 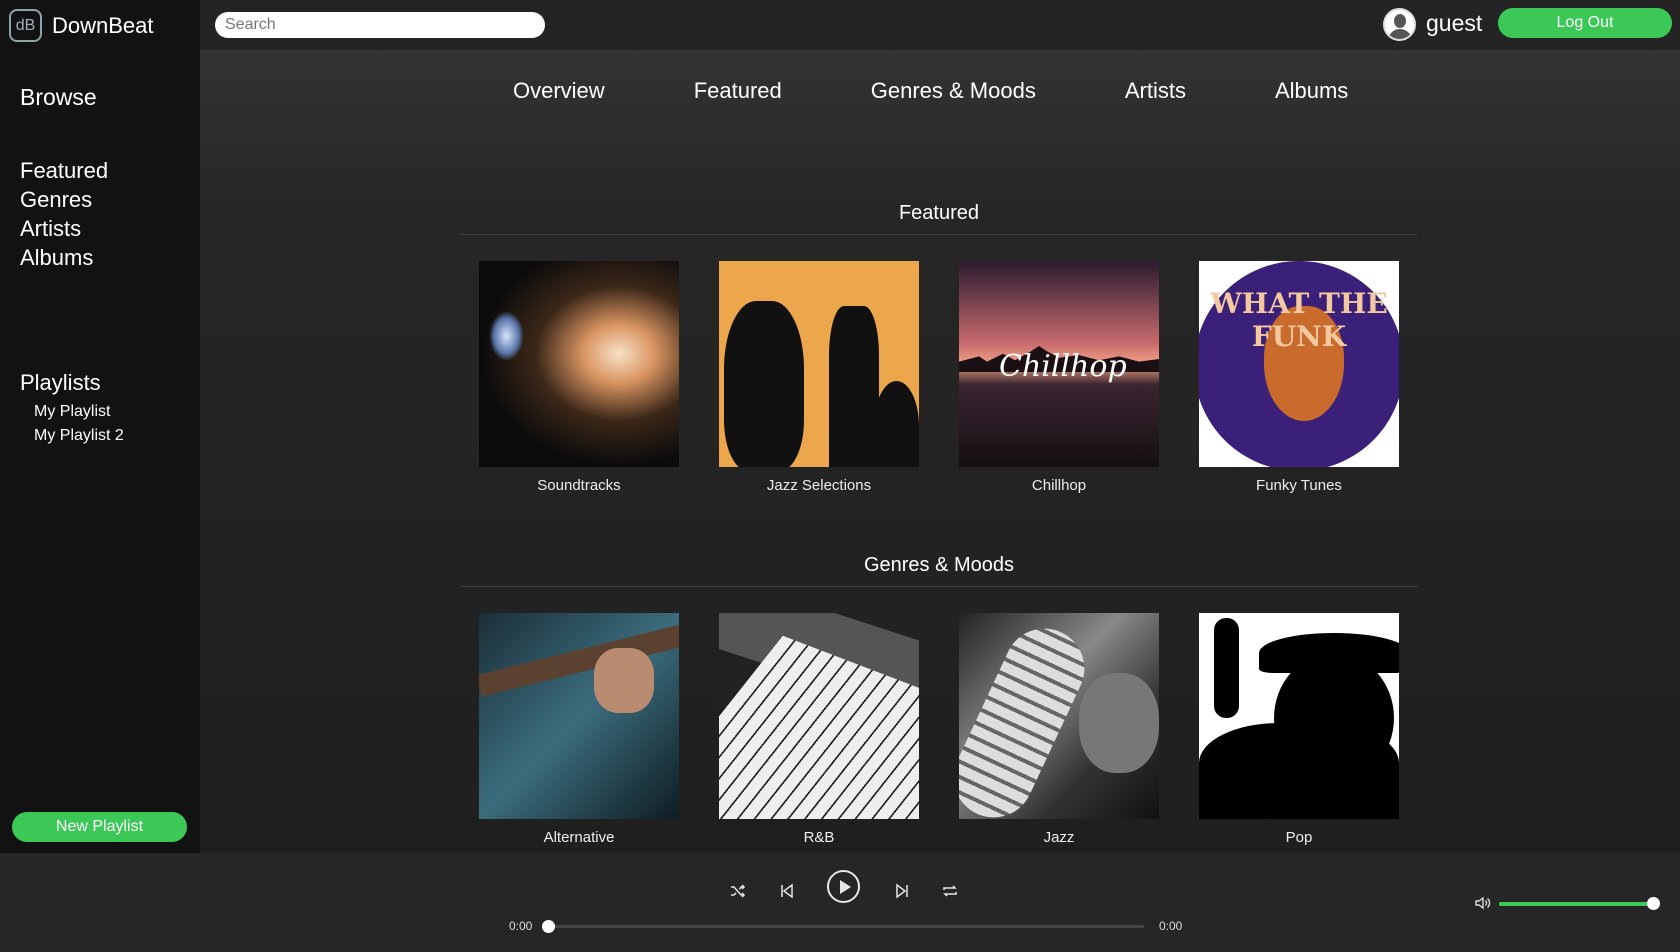 What do you see at coordinates (1400, 34) in the screenshot?
I see `avatar-body` at bounding box center [1400, 34].